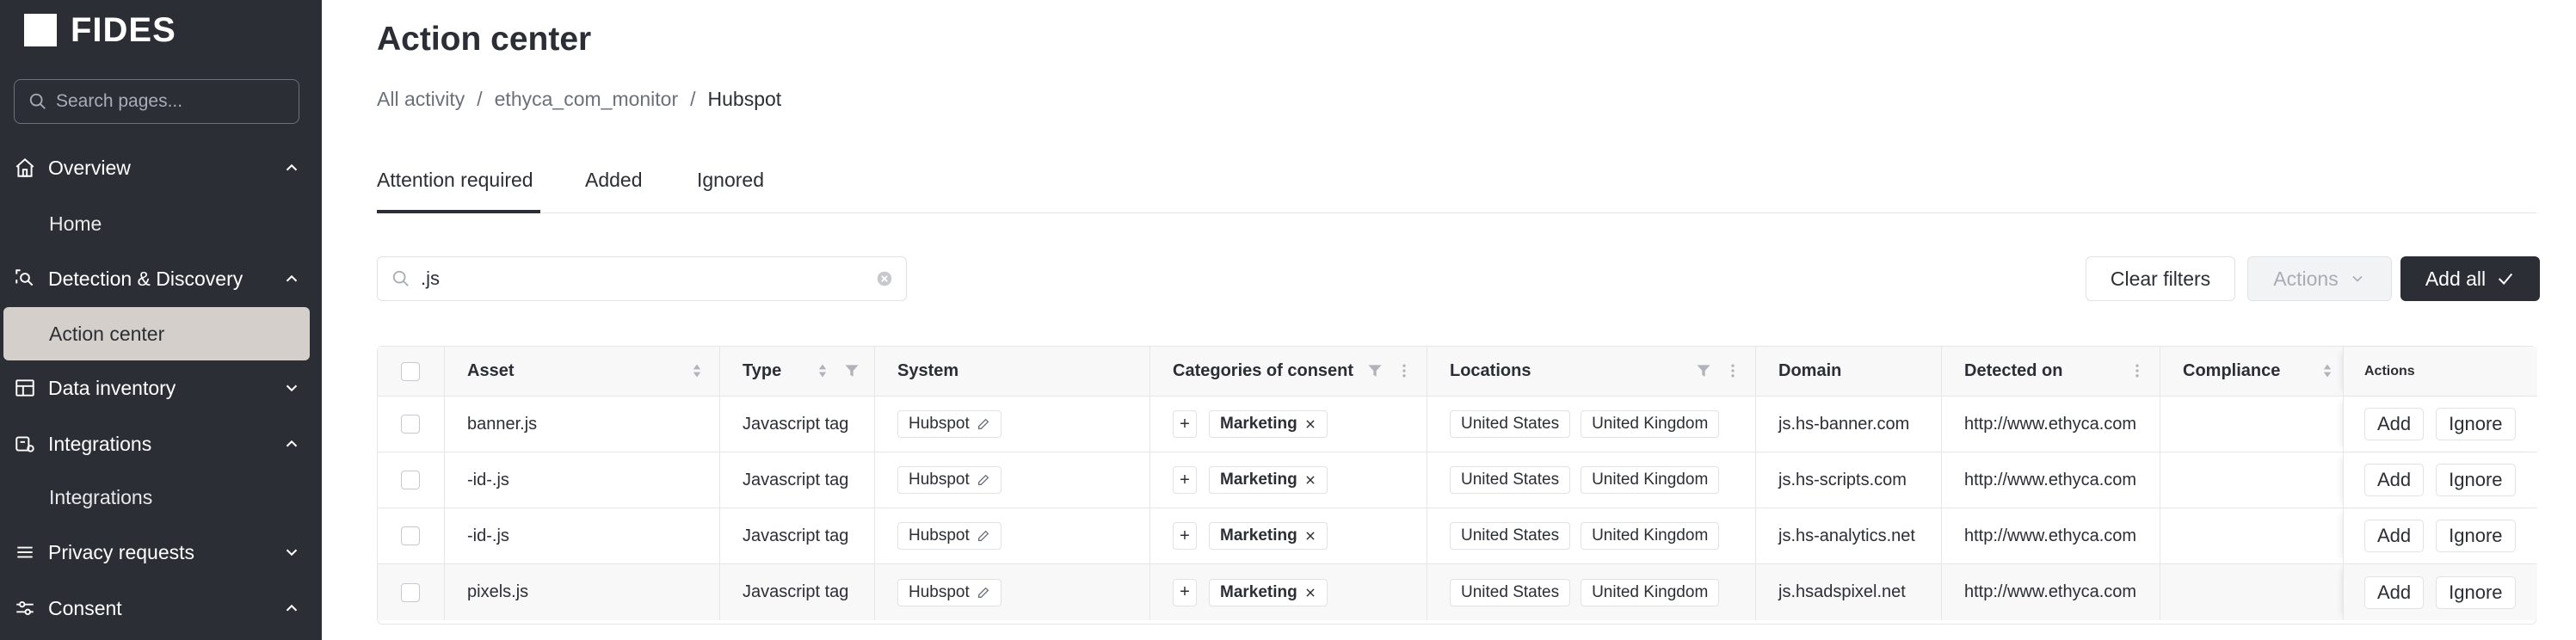 The width and height of the screenshot is (2576, 640). I want to click on fides-logo: FIDES, so click(100, 30).